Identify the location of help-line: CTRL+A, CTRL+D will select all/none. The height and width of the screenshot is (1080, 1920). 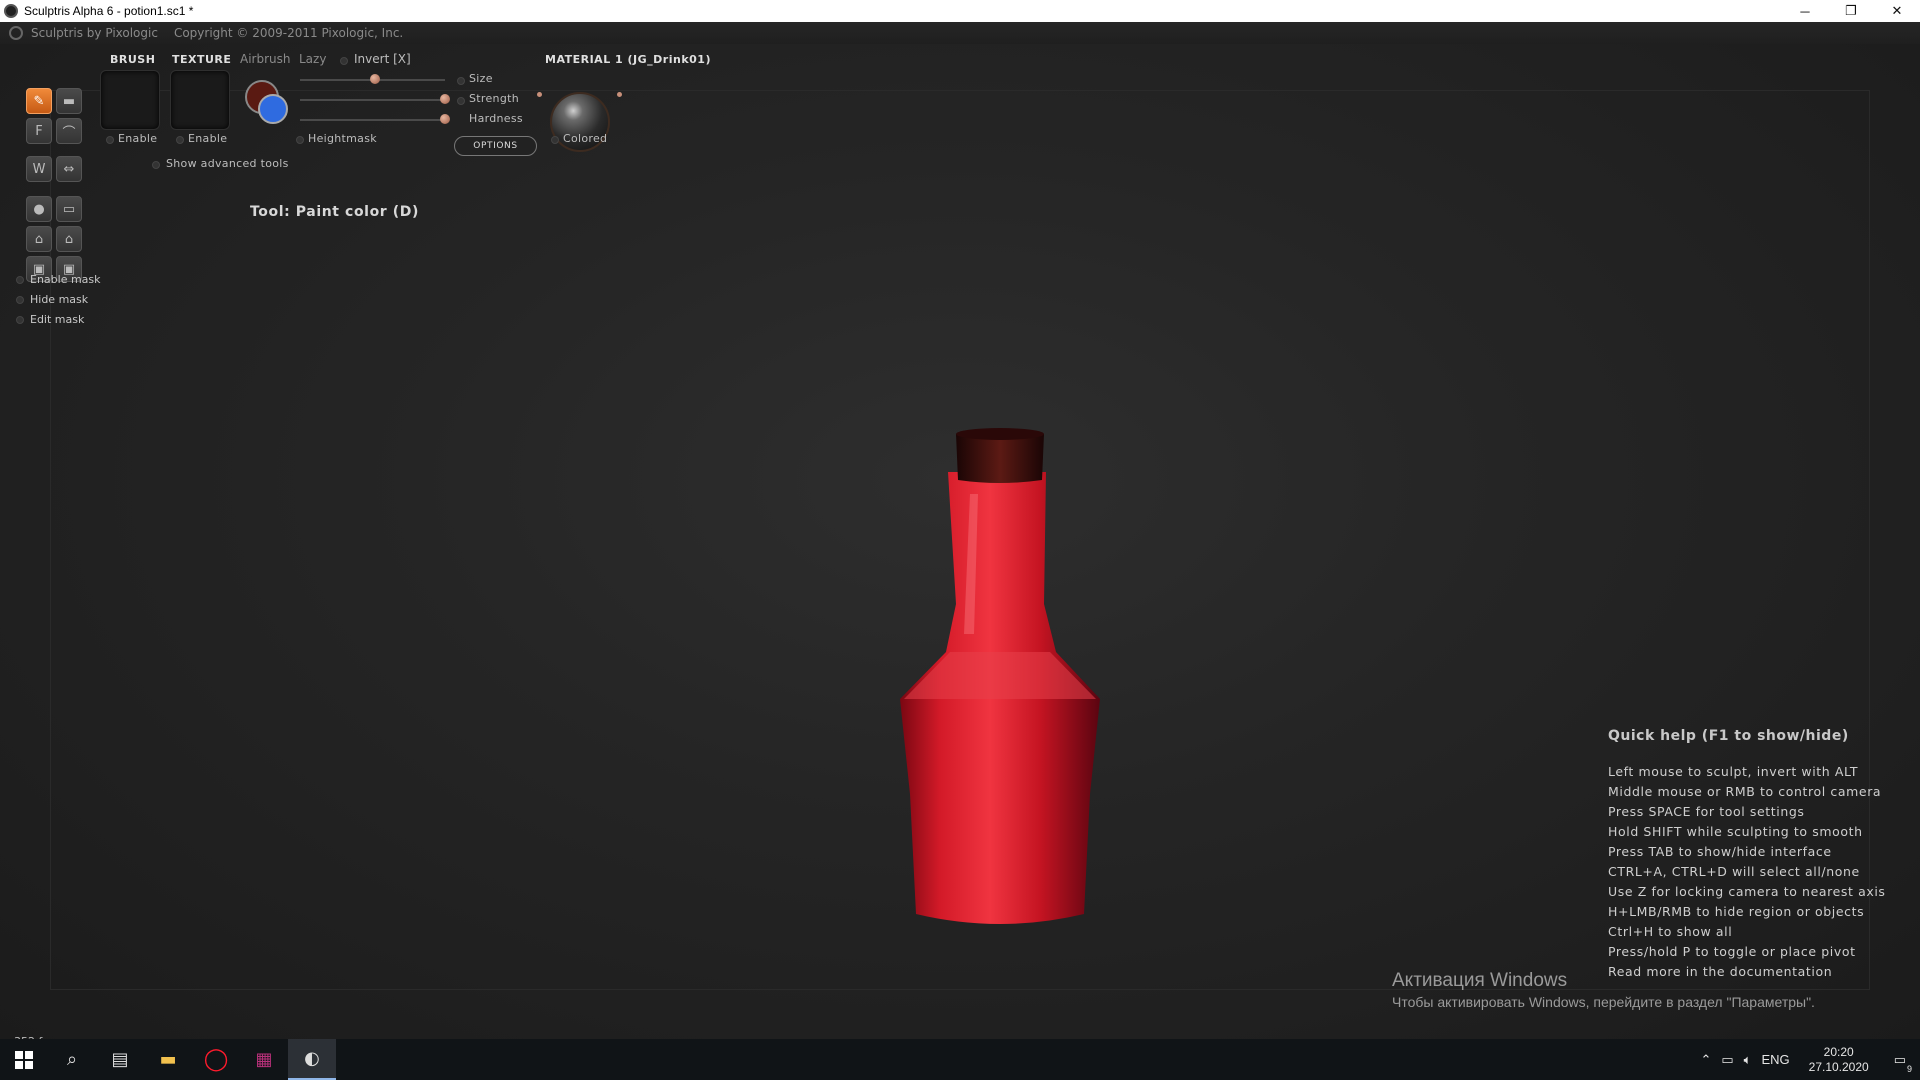
(1734, 871).